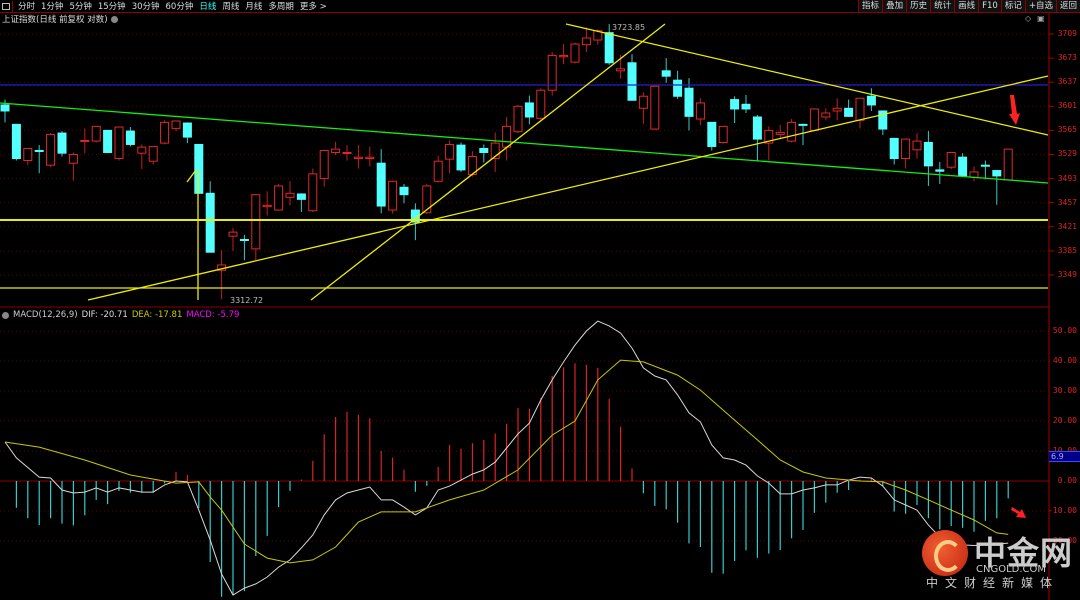 The image size is (1080, 600). What do you see at coordinates (1064, 390) in the screenshot?
I see `macd-axis-label: 30.00` at bounding box center [1064, 390].